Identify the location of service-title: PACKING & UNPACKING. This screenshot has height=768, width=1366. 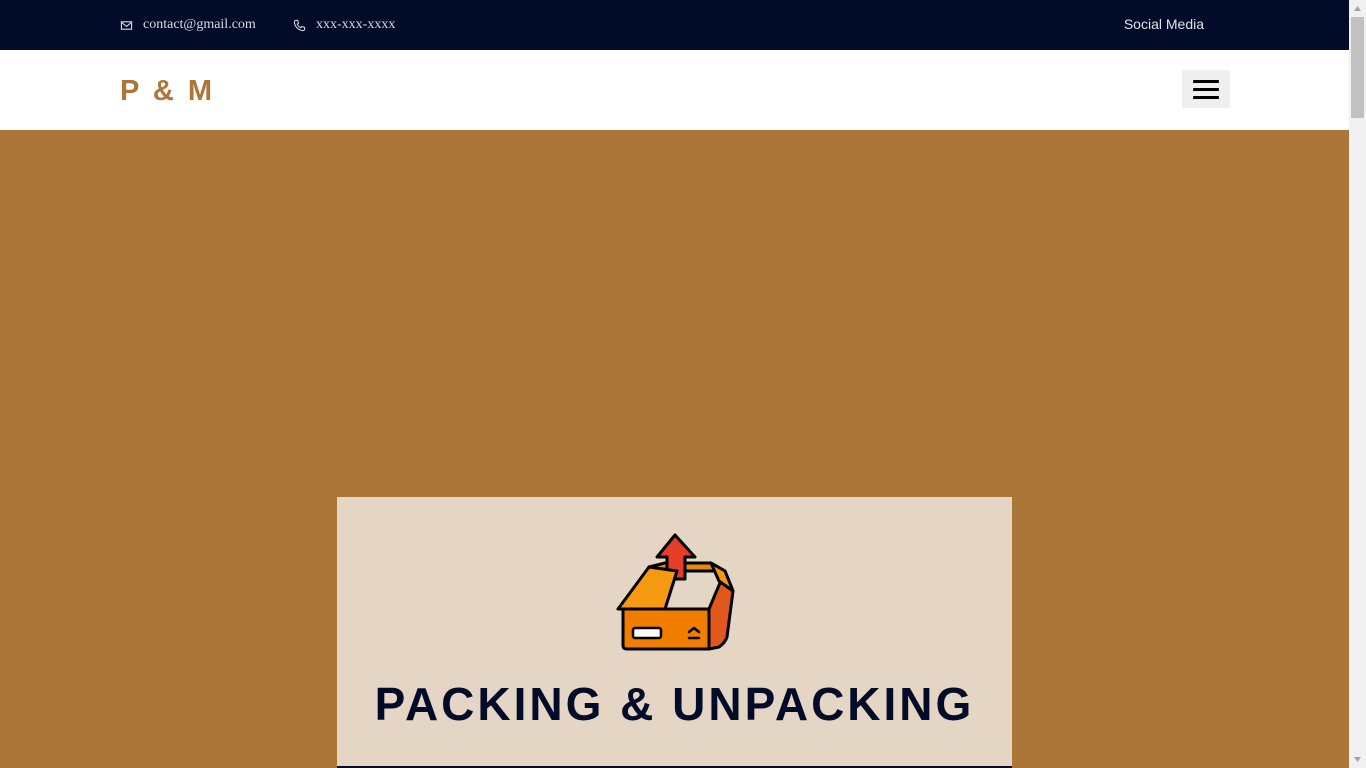
(674, 704).